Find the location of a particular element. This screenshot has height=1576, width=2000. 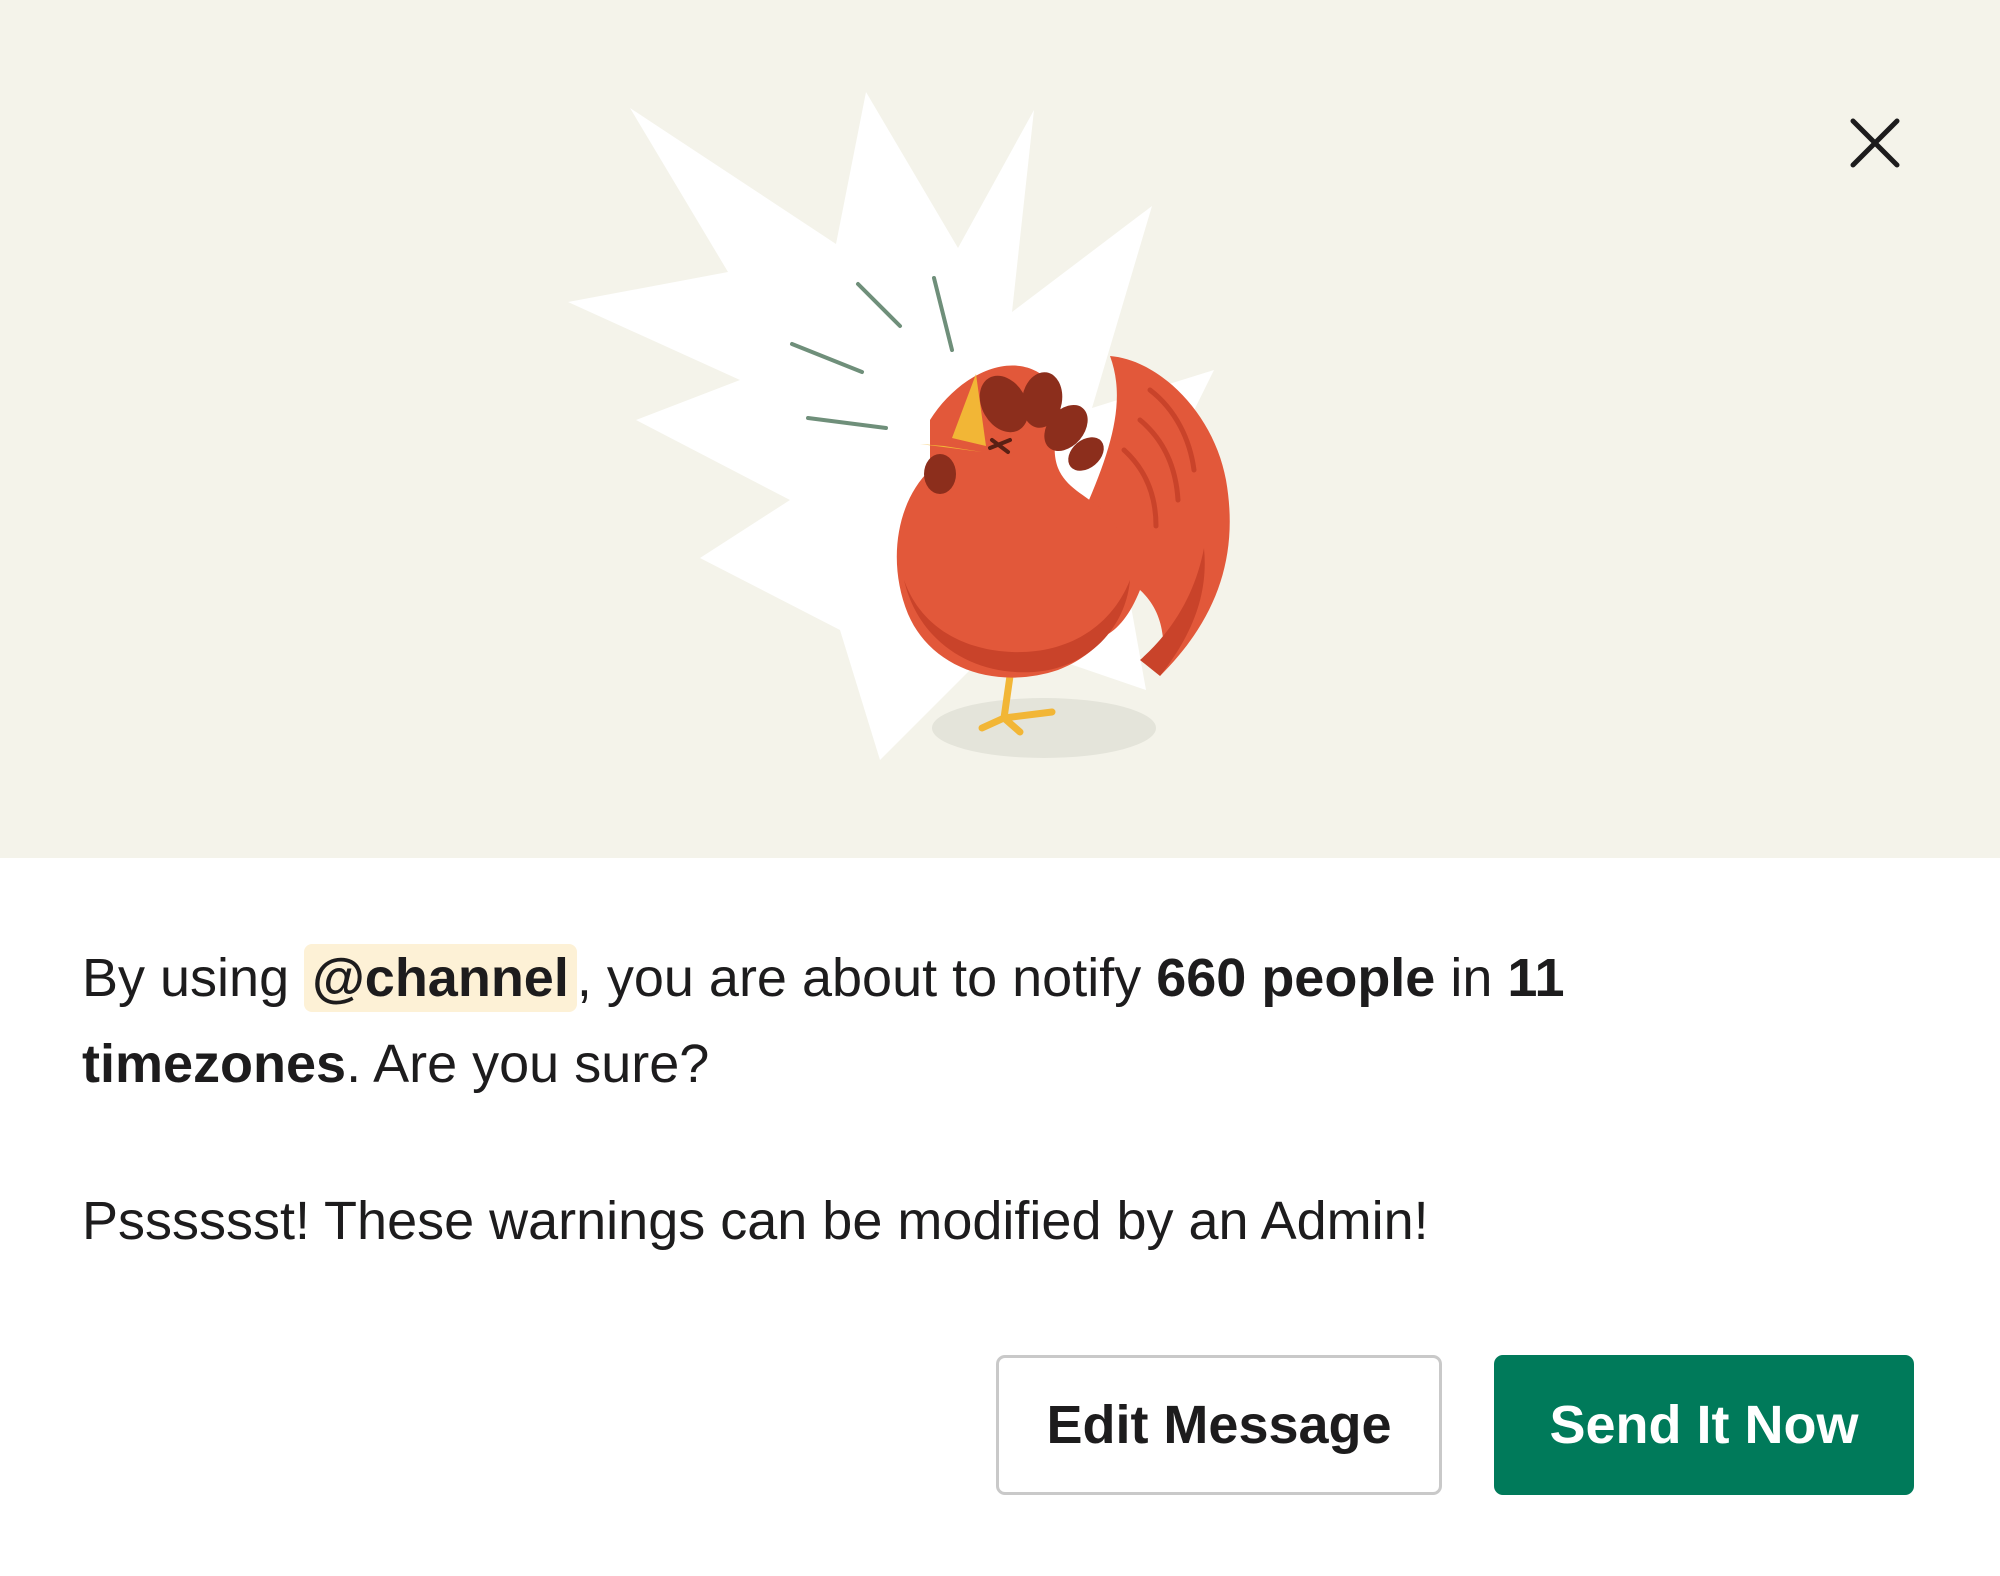

send-it-now-button: Send It Now is located at coordinates (1704, 1425).